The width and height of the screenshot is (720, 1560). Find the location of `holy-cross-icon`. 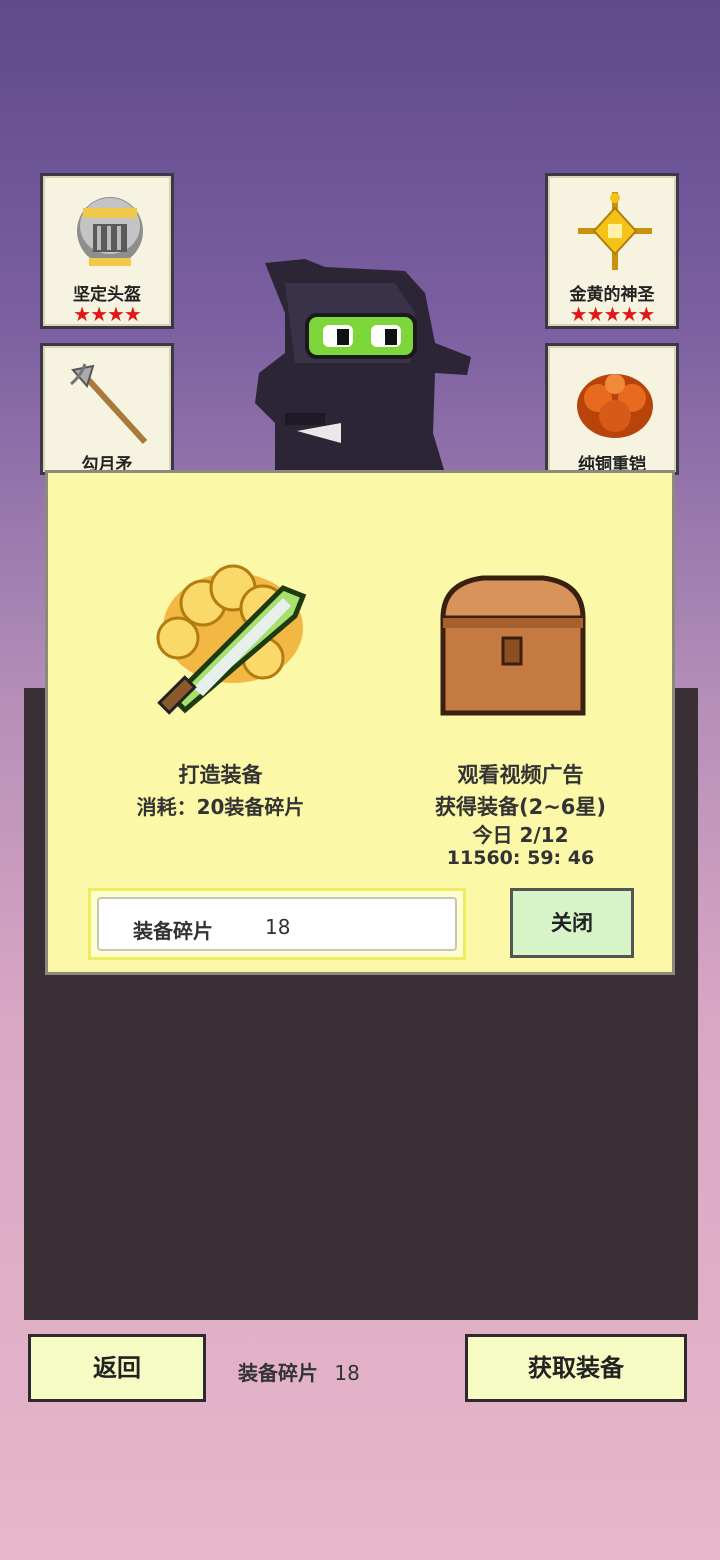

holy-cross-icon is located at coordinates (615, 231).